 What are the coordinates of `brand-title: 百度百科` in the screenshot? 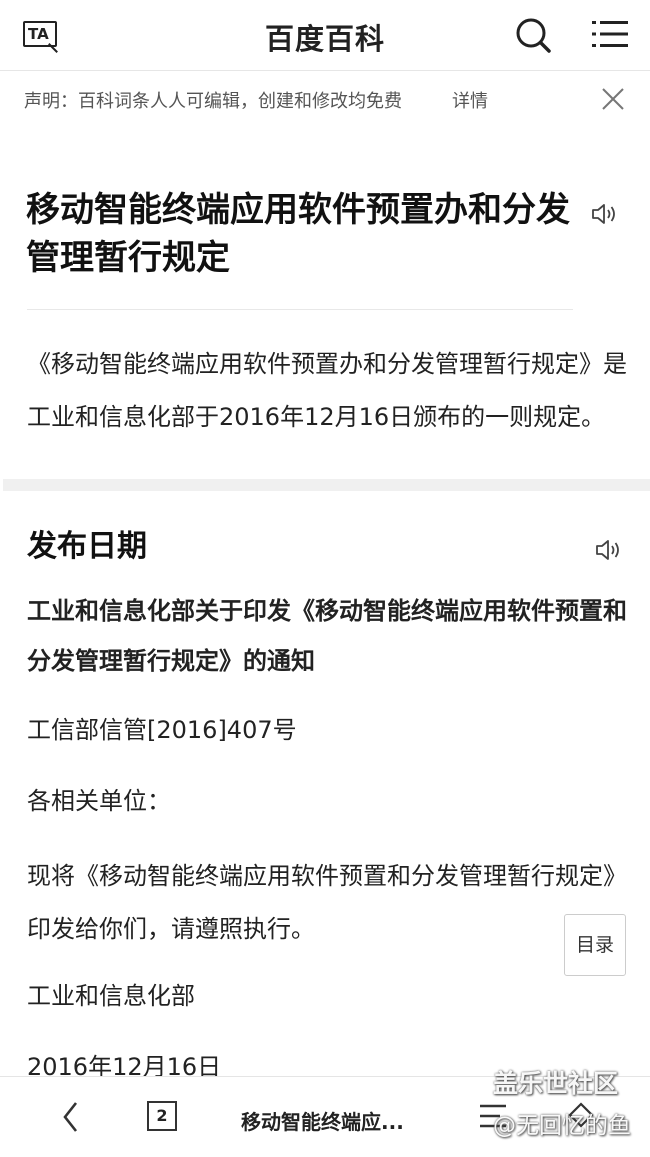 It's located at (325, 37).